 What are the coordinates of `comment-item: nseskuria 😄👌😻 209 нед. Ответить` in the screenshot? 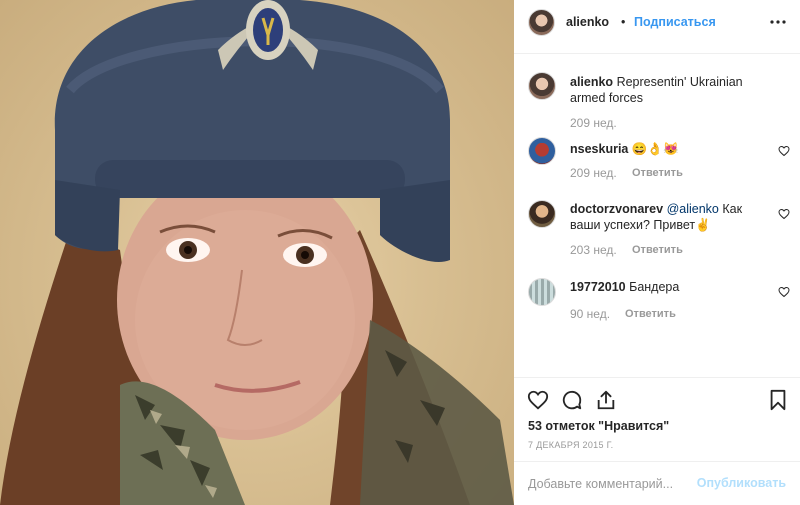 It's located at (659, 162).